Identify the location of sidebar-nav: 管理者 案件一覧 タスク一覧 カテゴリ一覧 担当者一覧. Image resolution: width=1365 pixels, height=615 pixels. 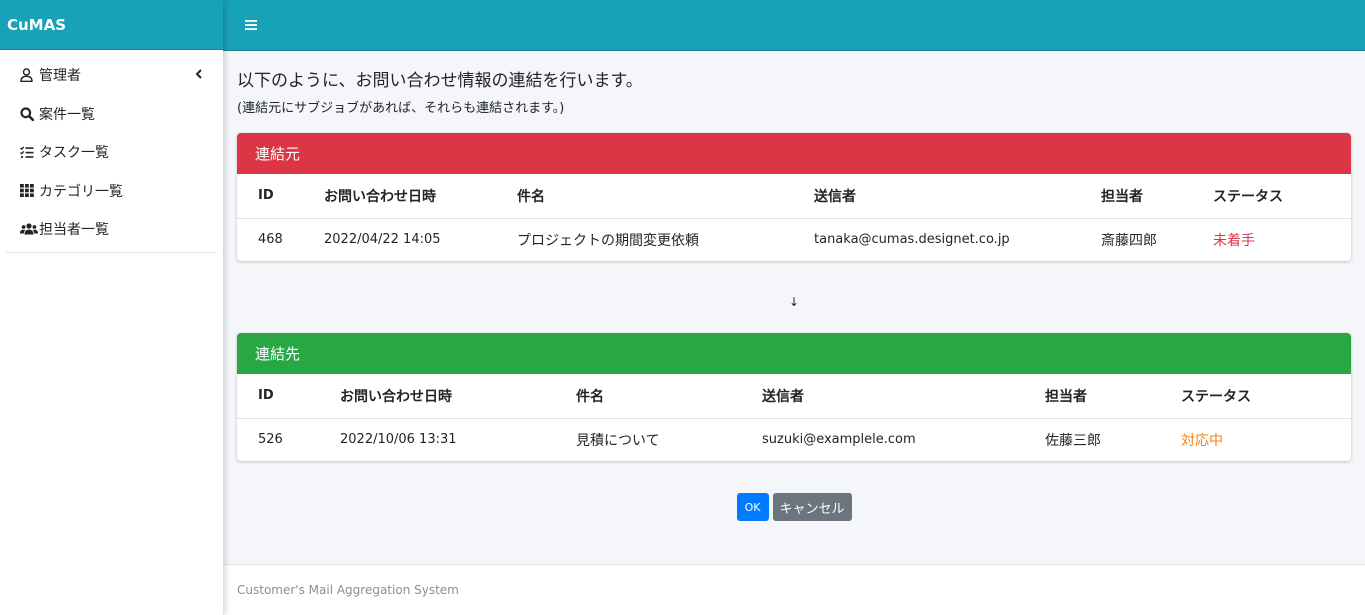
(111, 151).